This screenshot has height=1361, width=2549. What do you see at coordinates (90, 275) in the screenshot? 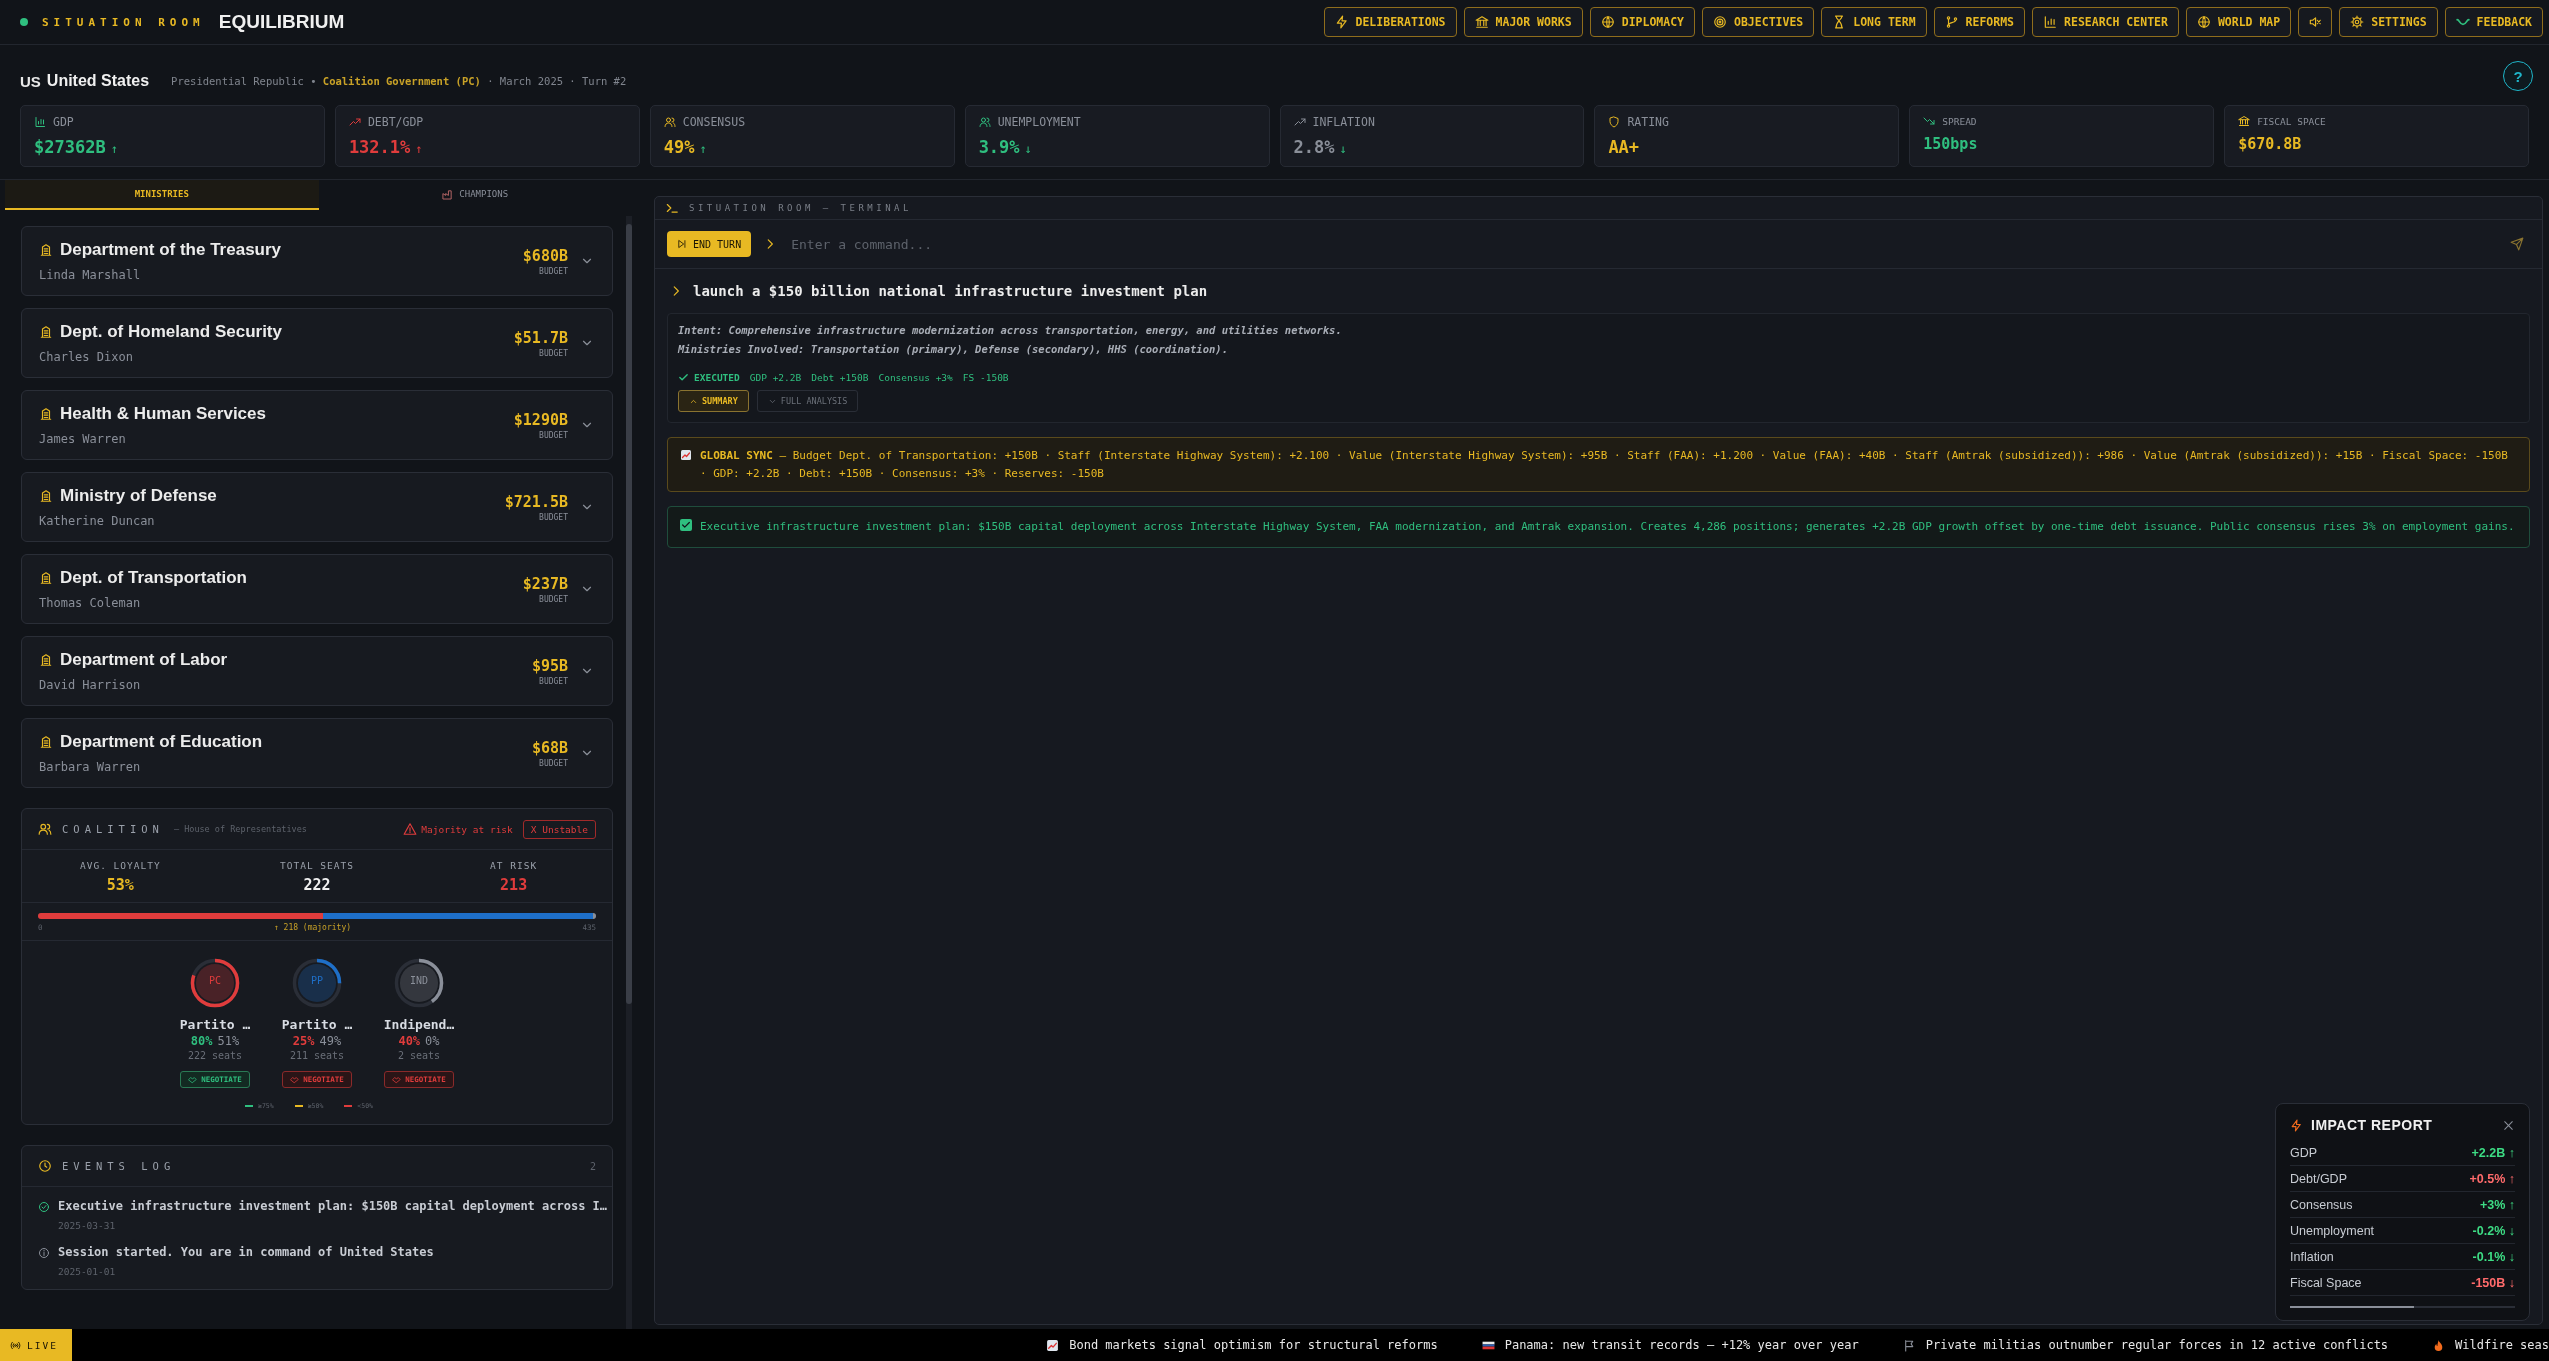
I see `minister-name: Linda Marshall` at bounding box center [90, 275].